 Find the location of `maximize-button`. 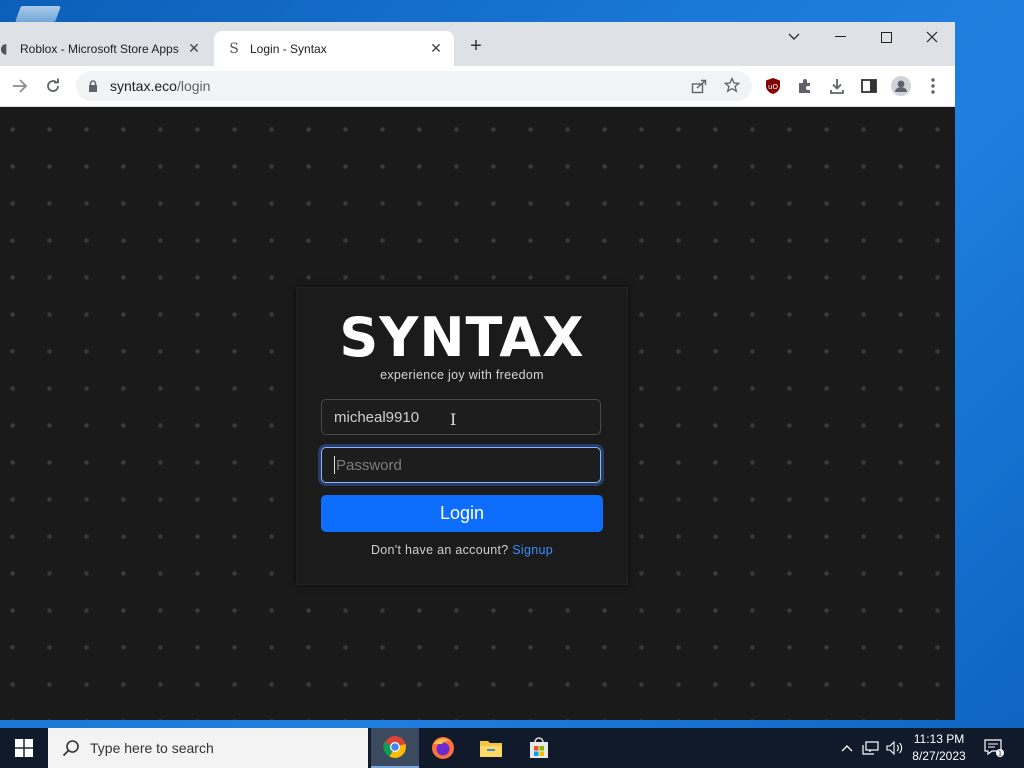

maximize-button is located at coordinates (886, 37).